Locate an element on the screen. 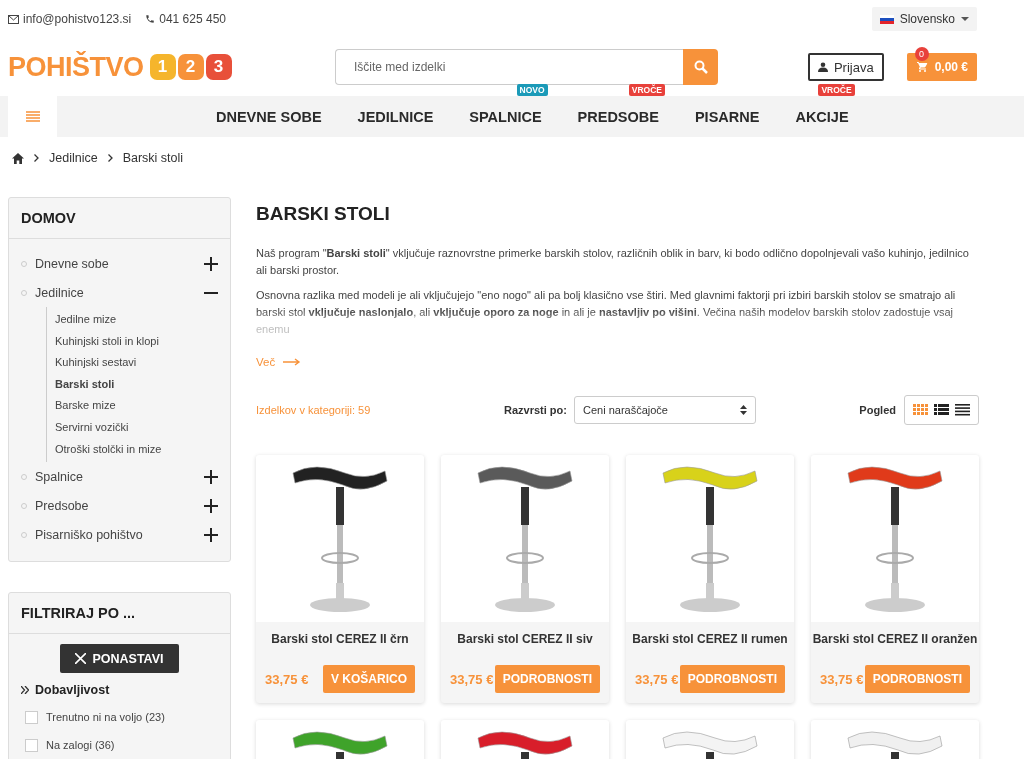  language-selector: Slovensko is located at coordinates (924, 19).